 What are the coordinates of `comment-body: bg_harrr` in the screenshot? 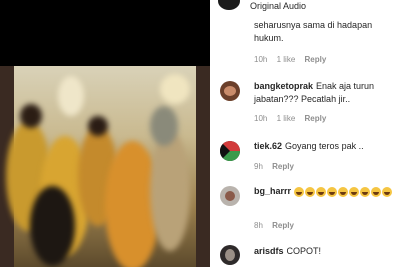 It's located at (324, 191).